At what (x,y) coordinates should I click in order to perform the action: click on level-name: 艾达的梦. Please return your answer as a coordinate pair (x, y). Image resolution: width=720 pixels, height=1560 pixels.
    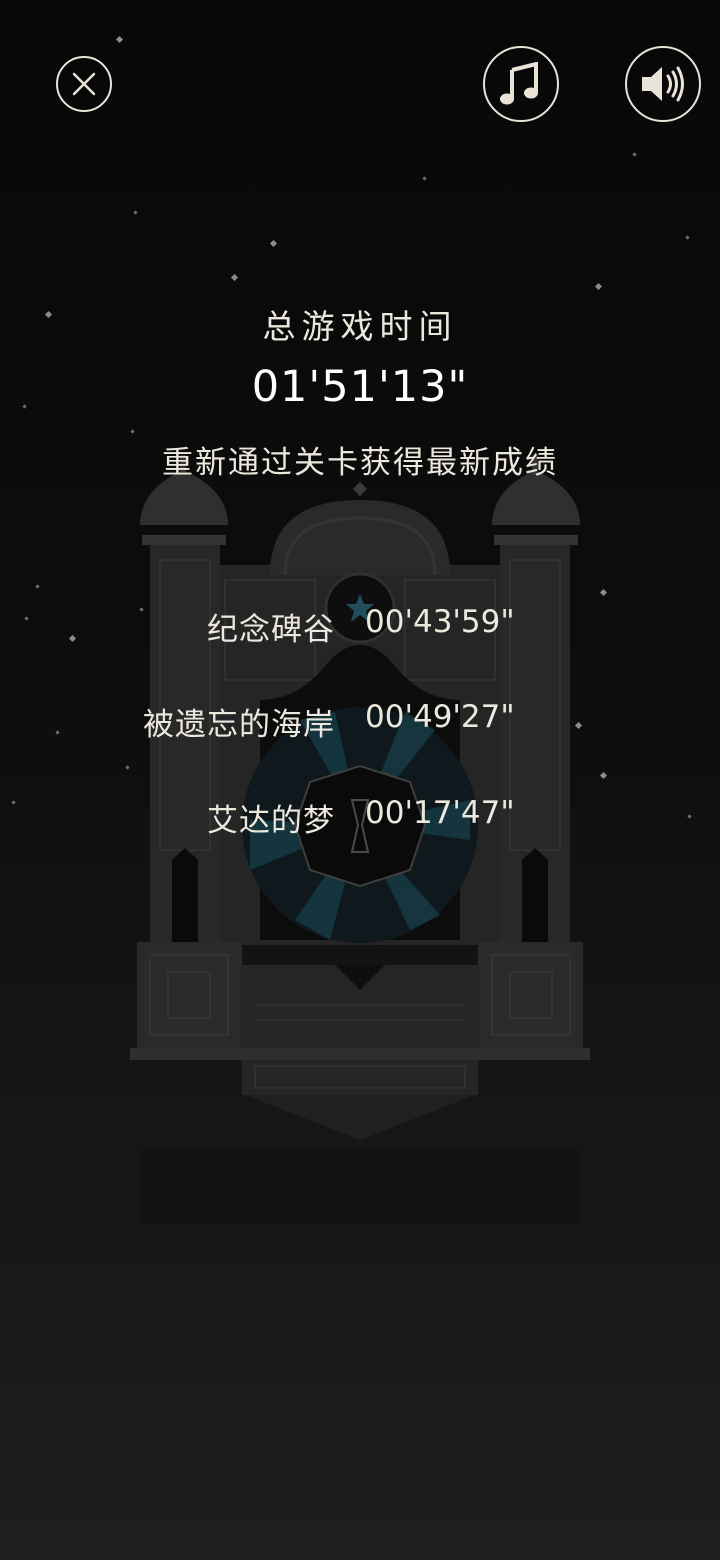
    Looking at the image, I should click on (271, 821).